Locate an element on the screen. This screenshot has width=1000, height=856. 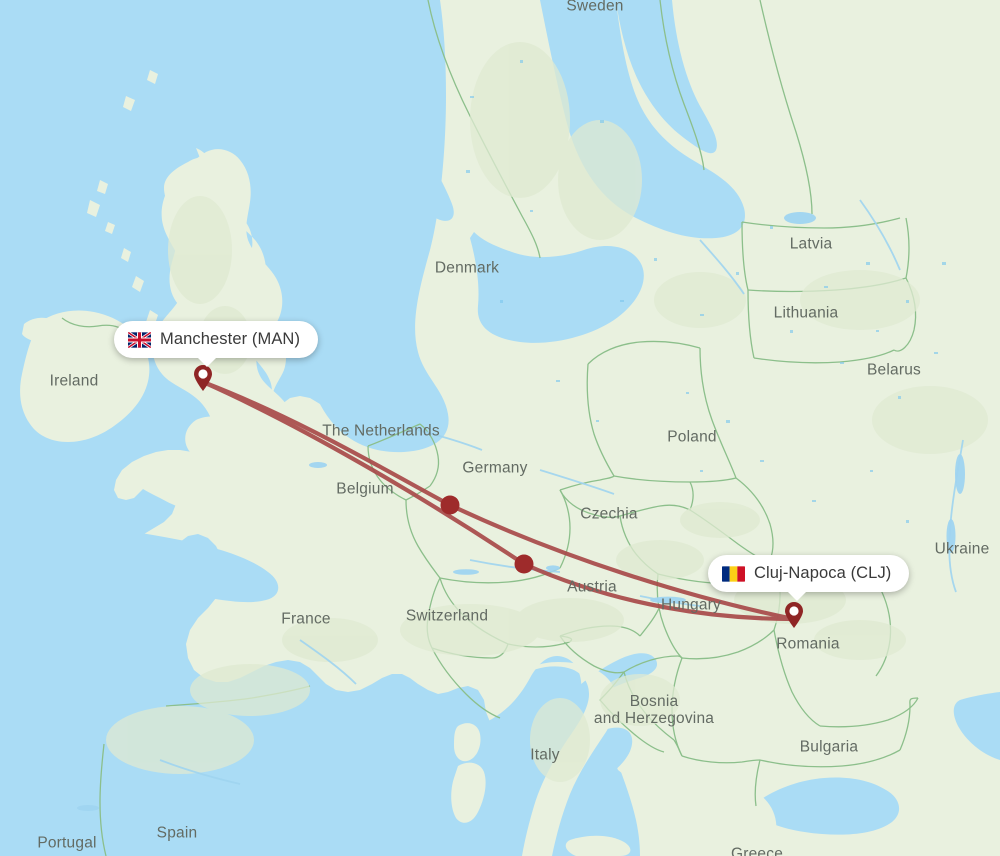
waypoint-frankfurt is located at coordinates (450, 505).